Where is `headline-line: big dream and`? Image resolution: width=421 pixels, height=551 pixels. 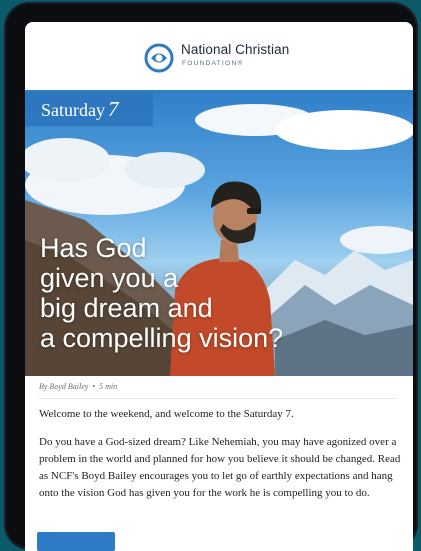 headline-line: big dream and is located at coordinates (126, 308).